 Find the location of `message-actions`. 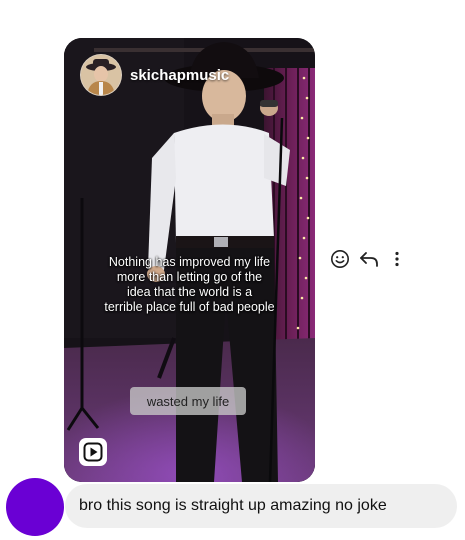

message-actions is located at coordinates (365, 259).